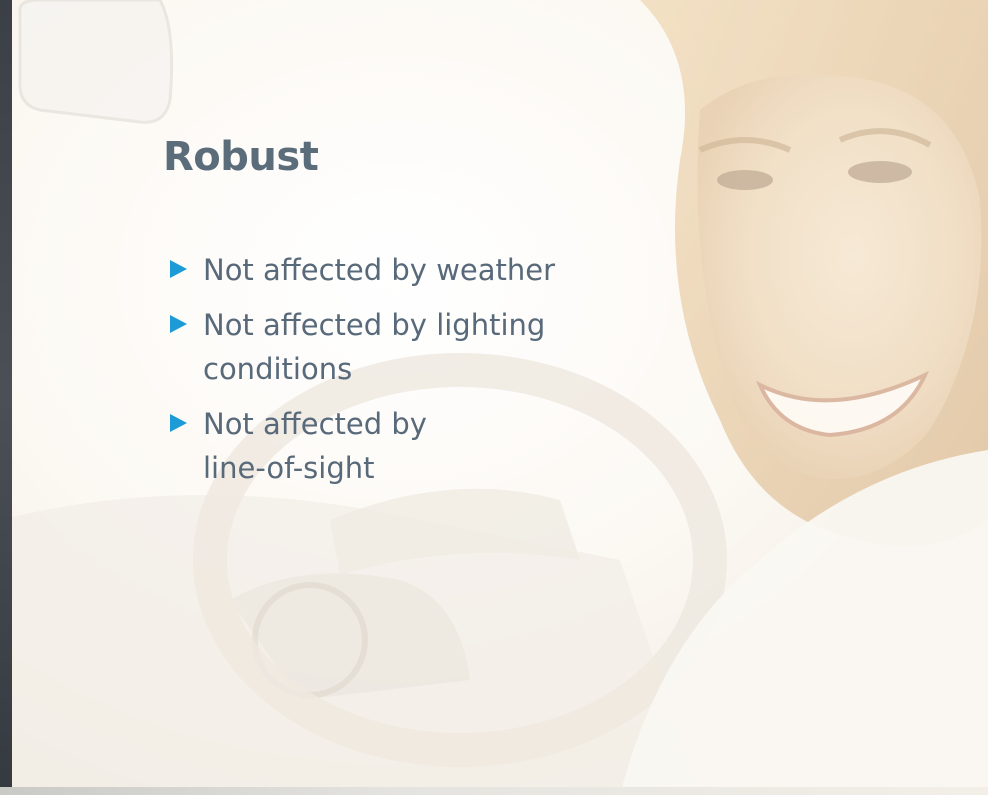 This screenshot has width=988, height=795. Describe the element at coordinates (494, 791) in the screenshot. I see `bottom-edge-strip` at that location.